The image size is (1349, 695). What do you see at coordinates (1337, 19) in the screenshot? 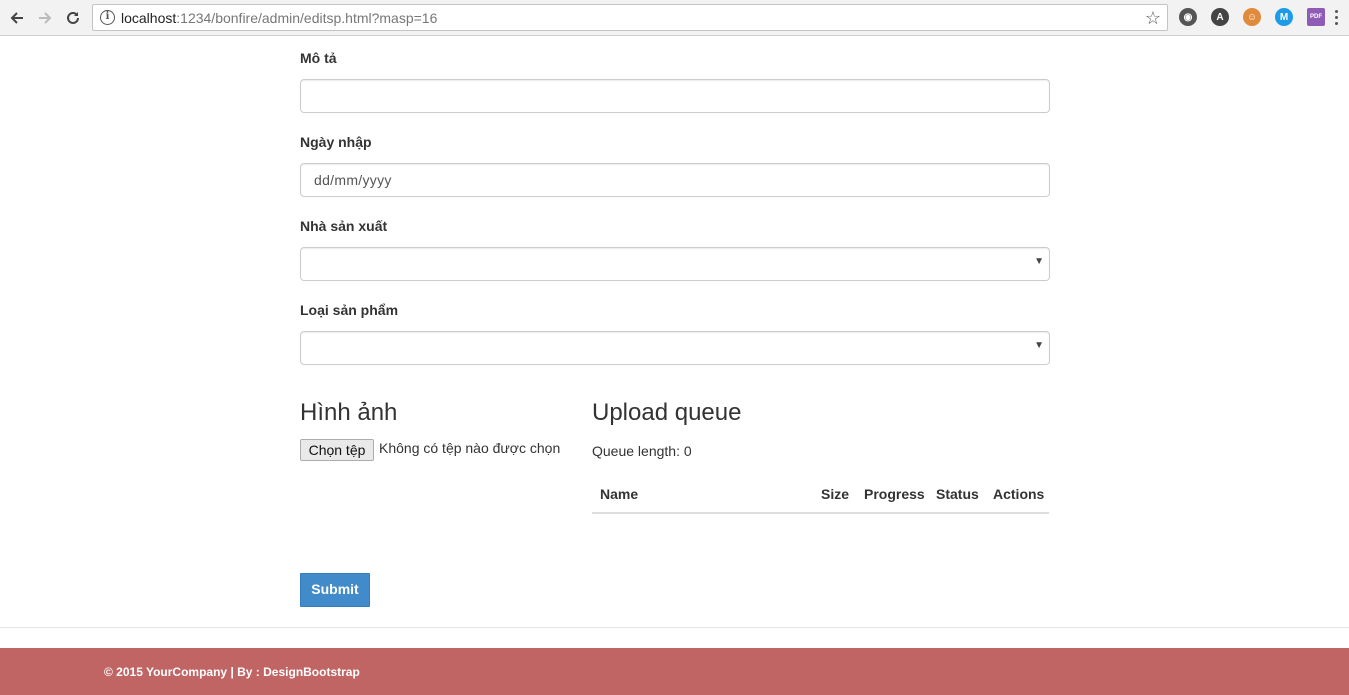
I see `browser-menu-icon` at bounding box center [1337, 19].